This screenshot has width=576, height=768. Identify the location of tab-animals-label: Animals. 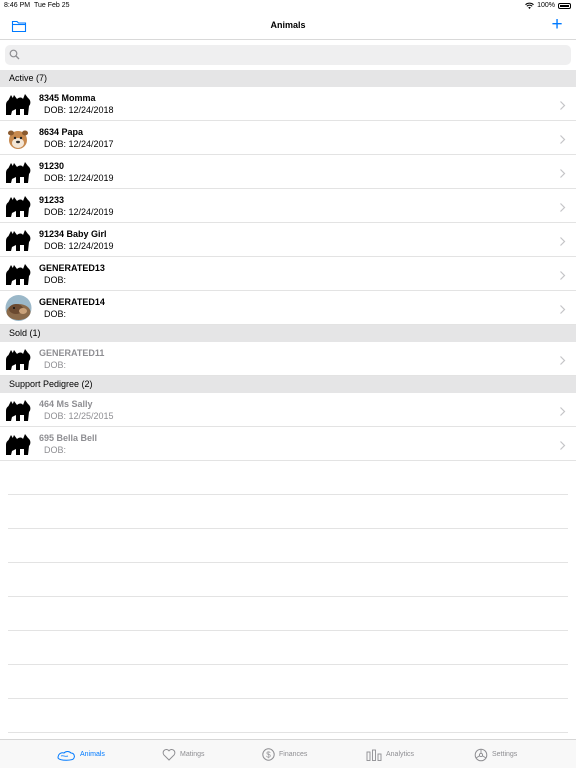
(92, 754).